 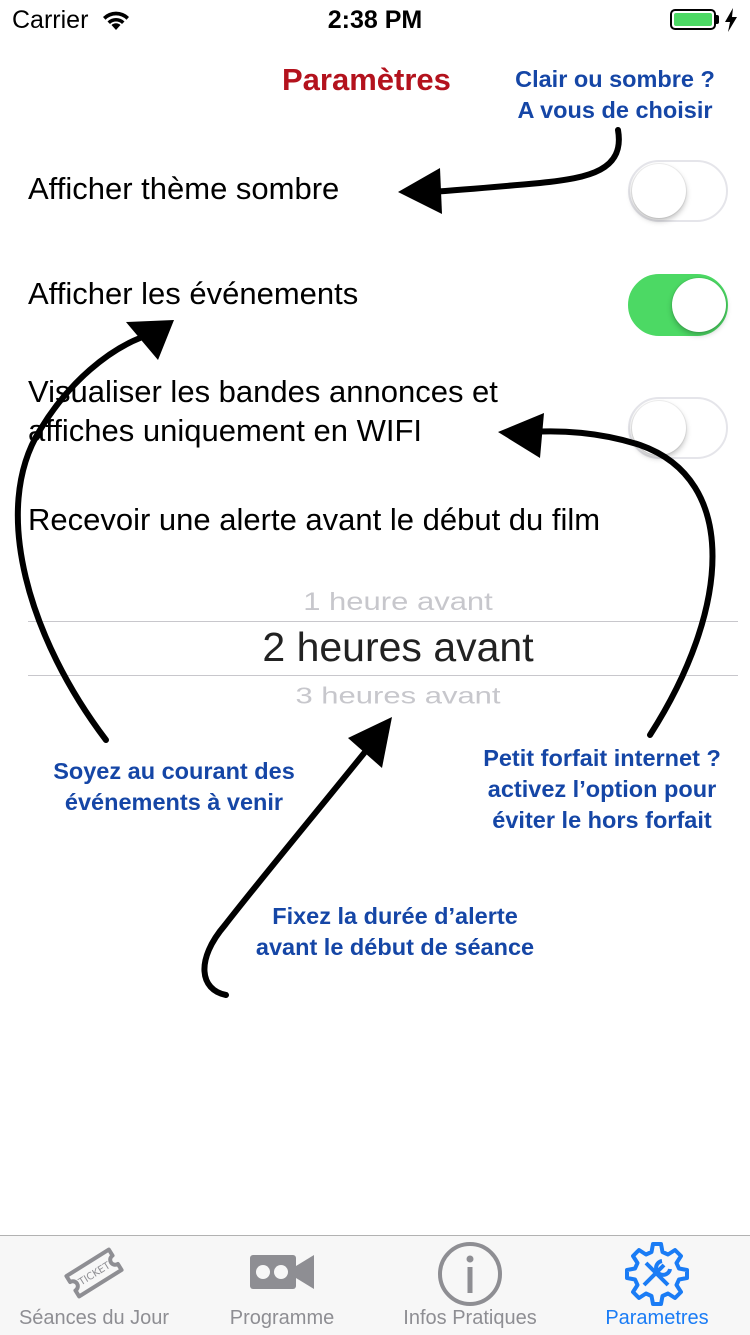 I want to click on arrow-head-alert, so click(x=370, y=742).